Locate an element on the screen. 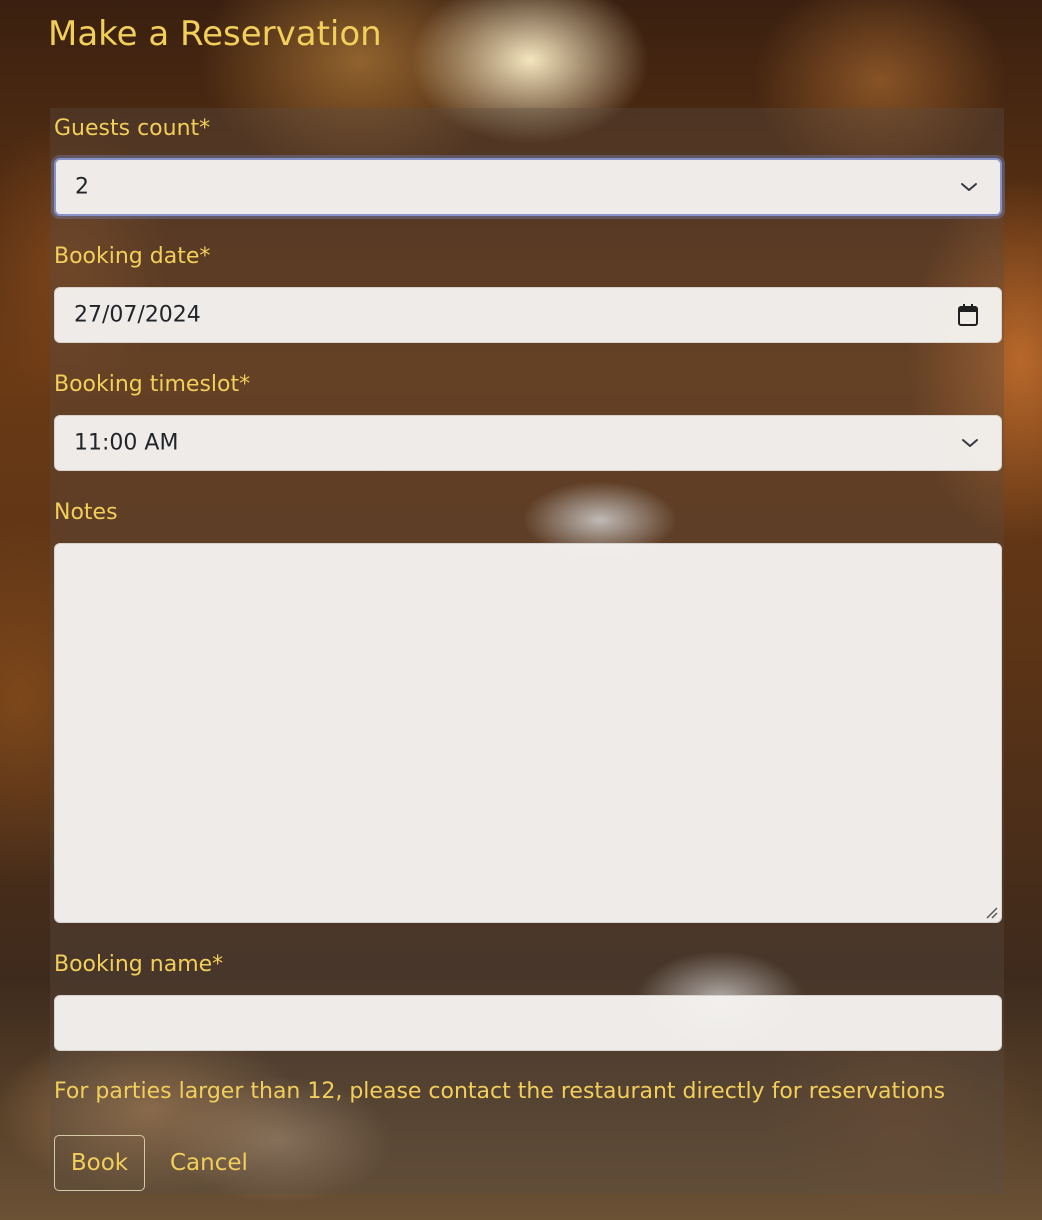  notes-label: Notes is located at coordinates (86, 512).